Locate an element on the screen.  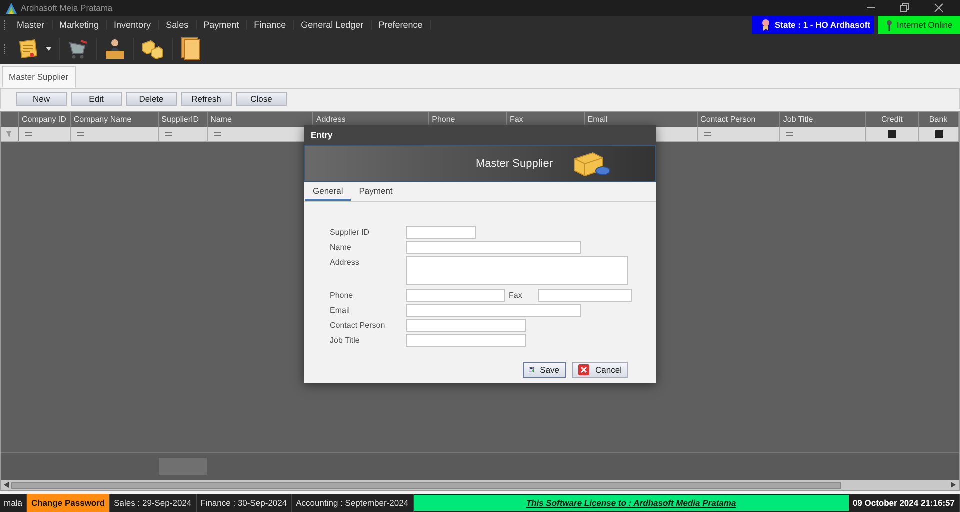
boxes-icon is located at coordinates (153, 49).